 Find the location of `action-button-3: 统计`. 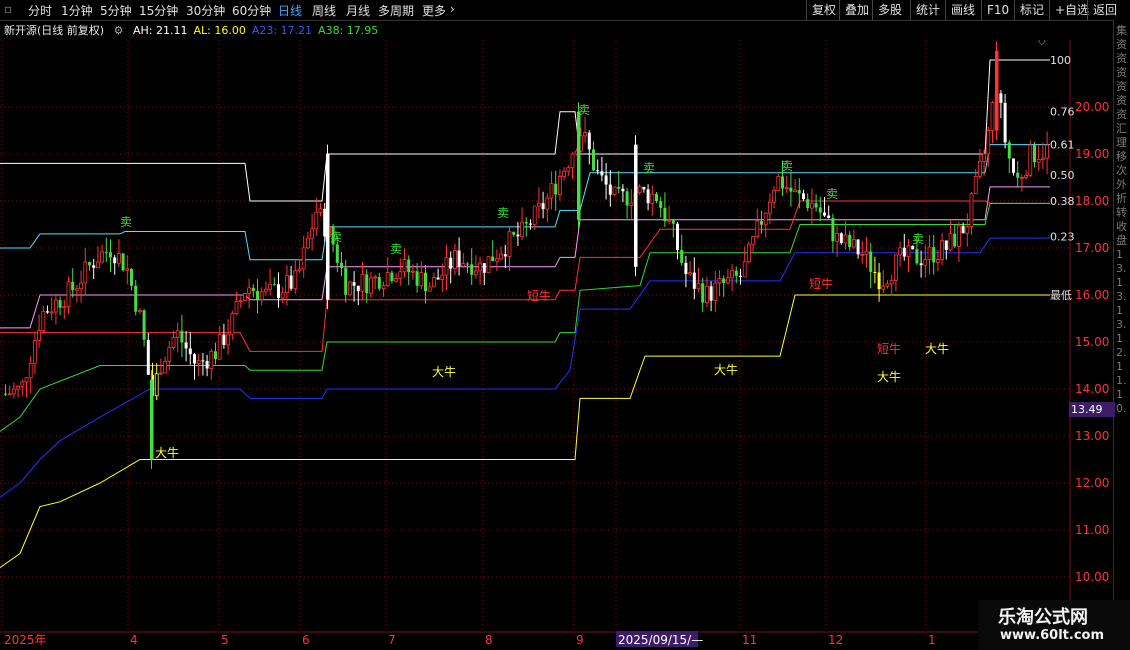

action-button-3: 统计 is located at coordinates (927, 10).